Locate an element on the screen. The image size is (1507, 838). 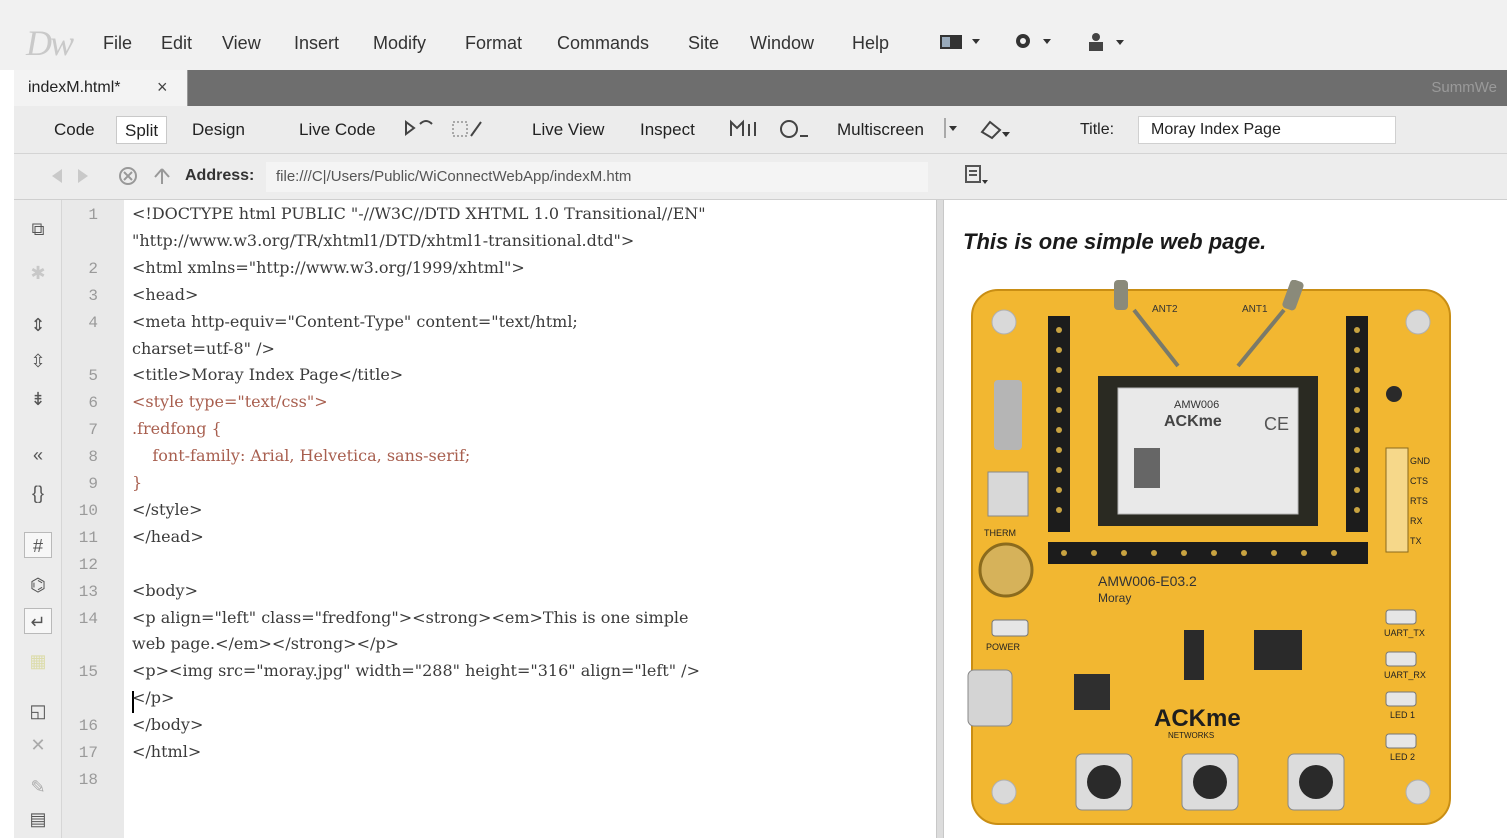
split-view-button: Split is located at coordinates (142, 130).